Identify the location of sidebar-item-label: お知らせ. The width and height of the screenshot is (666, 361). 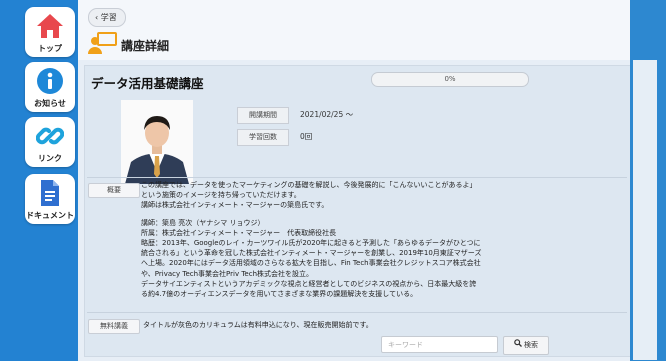
(50, 103).